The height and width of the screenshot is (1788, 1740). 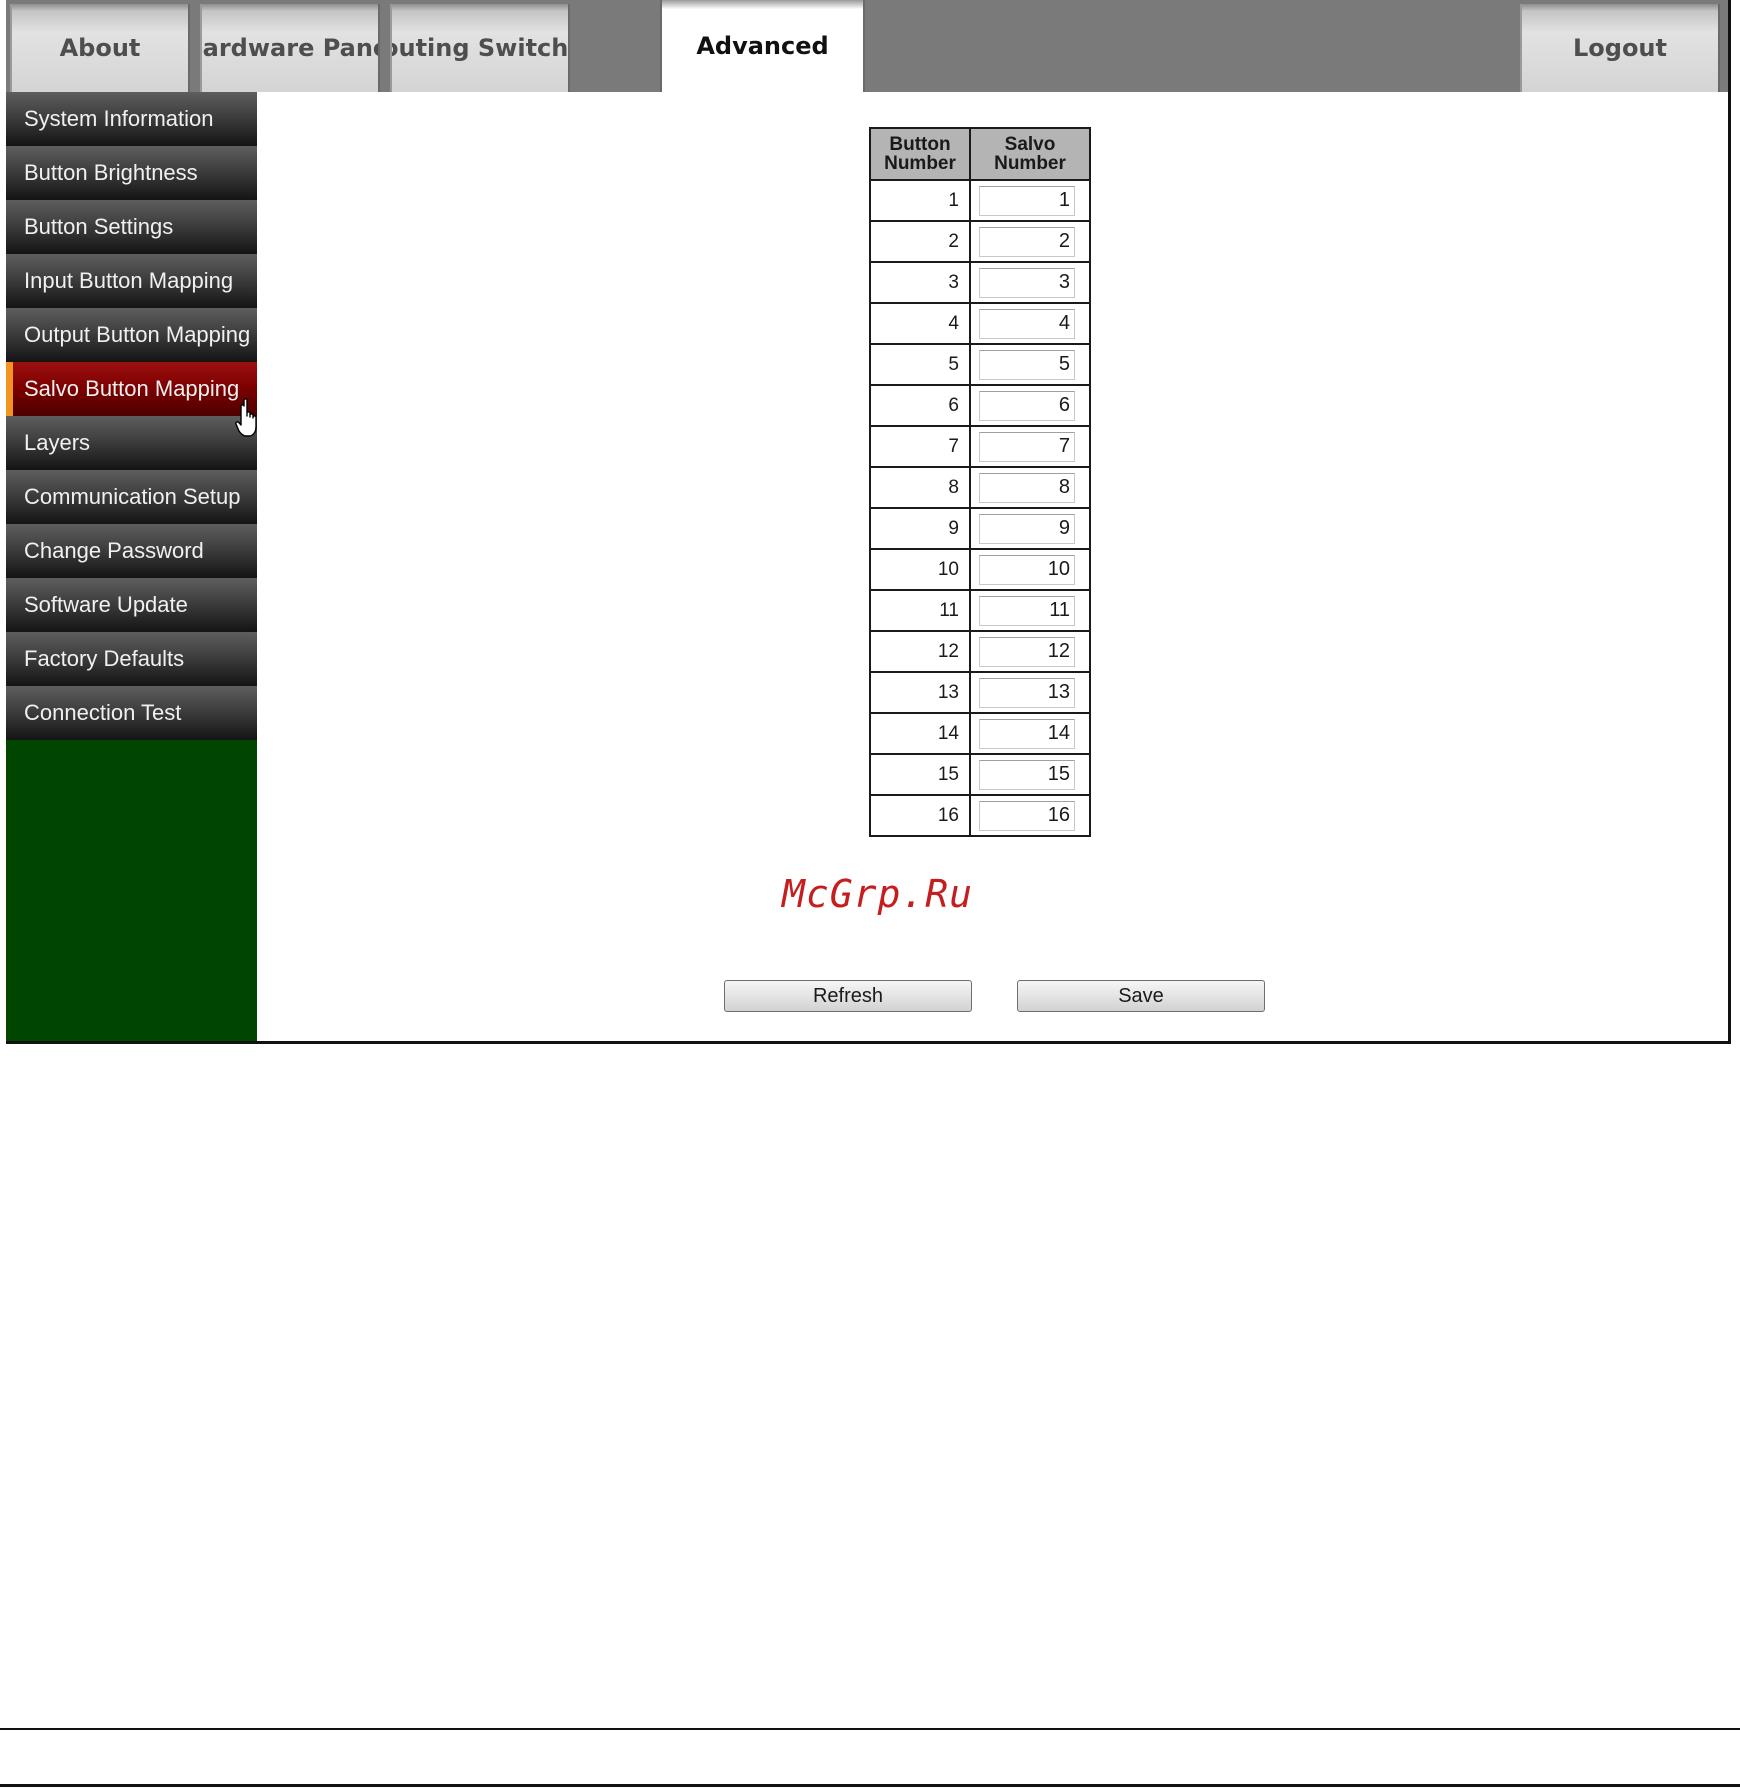 What do you see at coordinates (100, 48) in the screenshot?
I see `tab-about: About` at bounding box center [100, 48].